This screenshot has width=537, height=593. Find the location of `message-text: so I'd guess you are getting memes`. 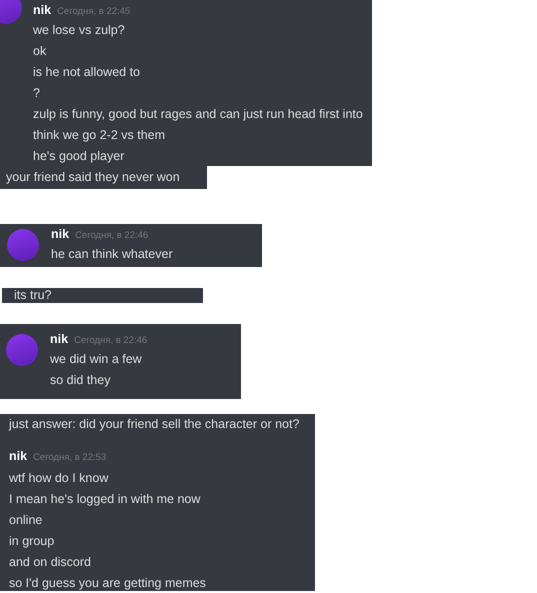

message-text: so I'd guess you are getting memes is located at coordinates (107, 583).